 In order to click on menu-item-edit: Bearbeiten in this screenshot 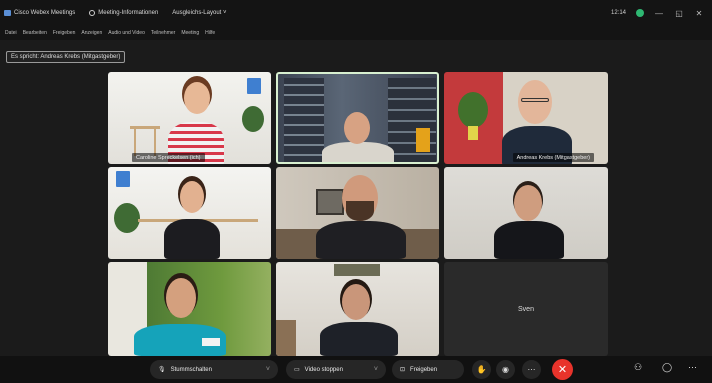, I will do `click(35, 33)`.